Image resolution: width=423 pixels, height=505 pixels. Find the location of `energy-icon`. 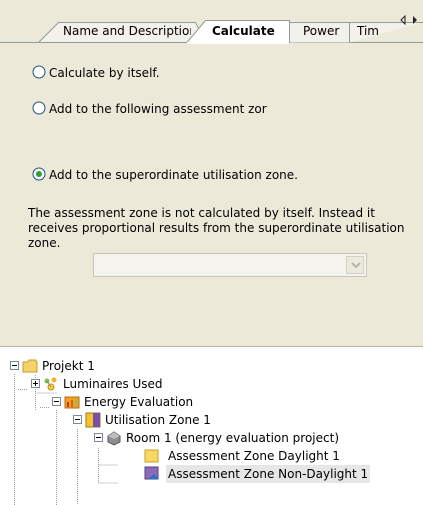

energy-icon is located at coordinates (72, 402).